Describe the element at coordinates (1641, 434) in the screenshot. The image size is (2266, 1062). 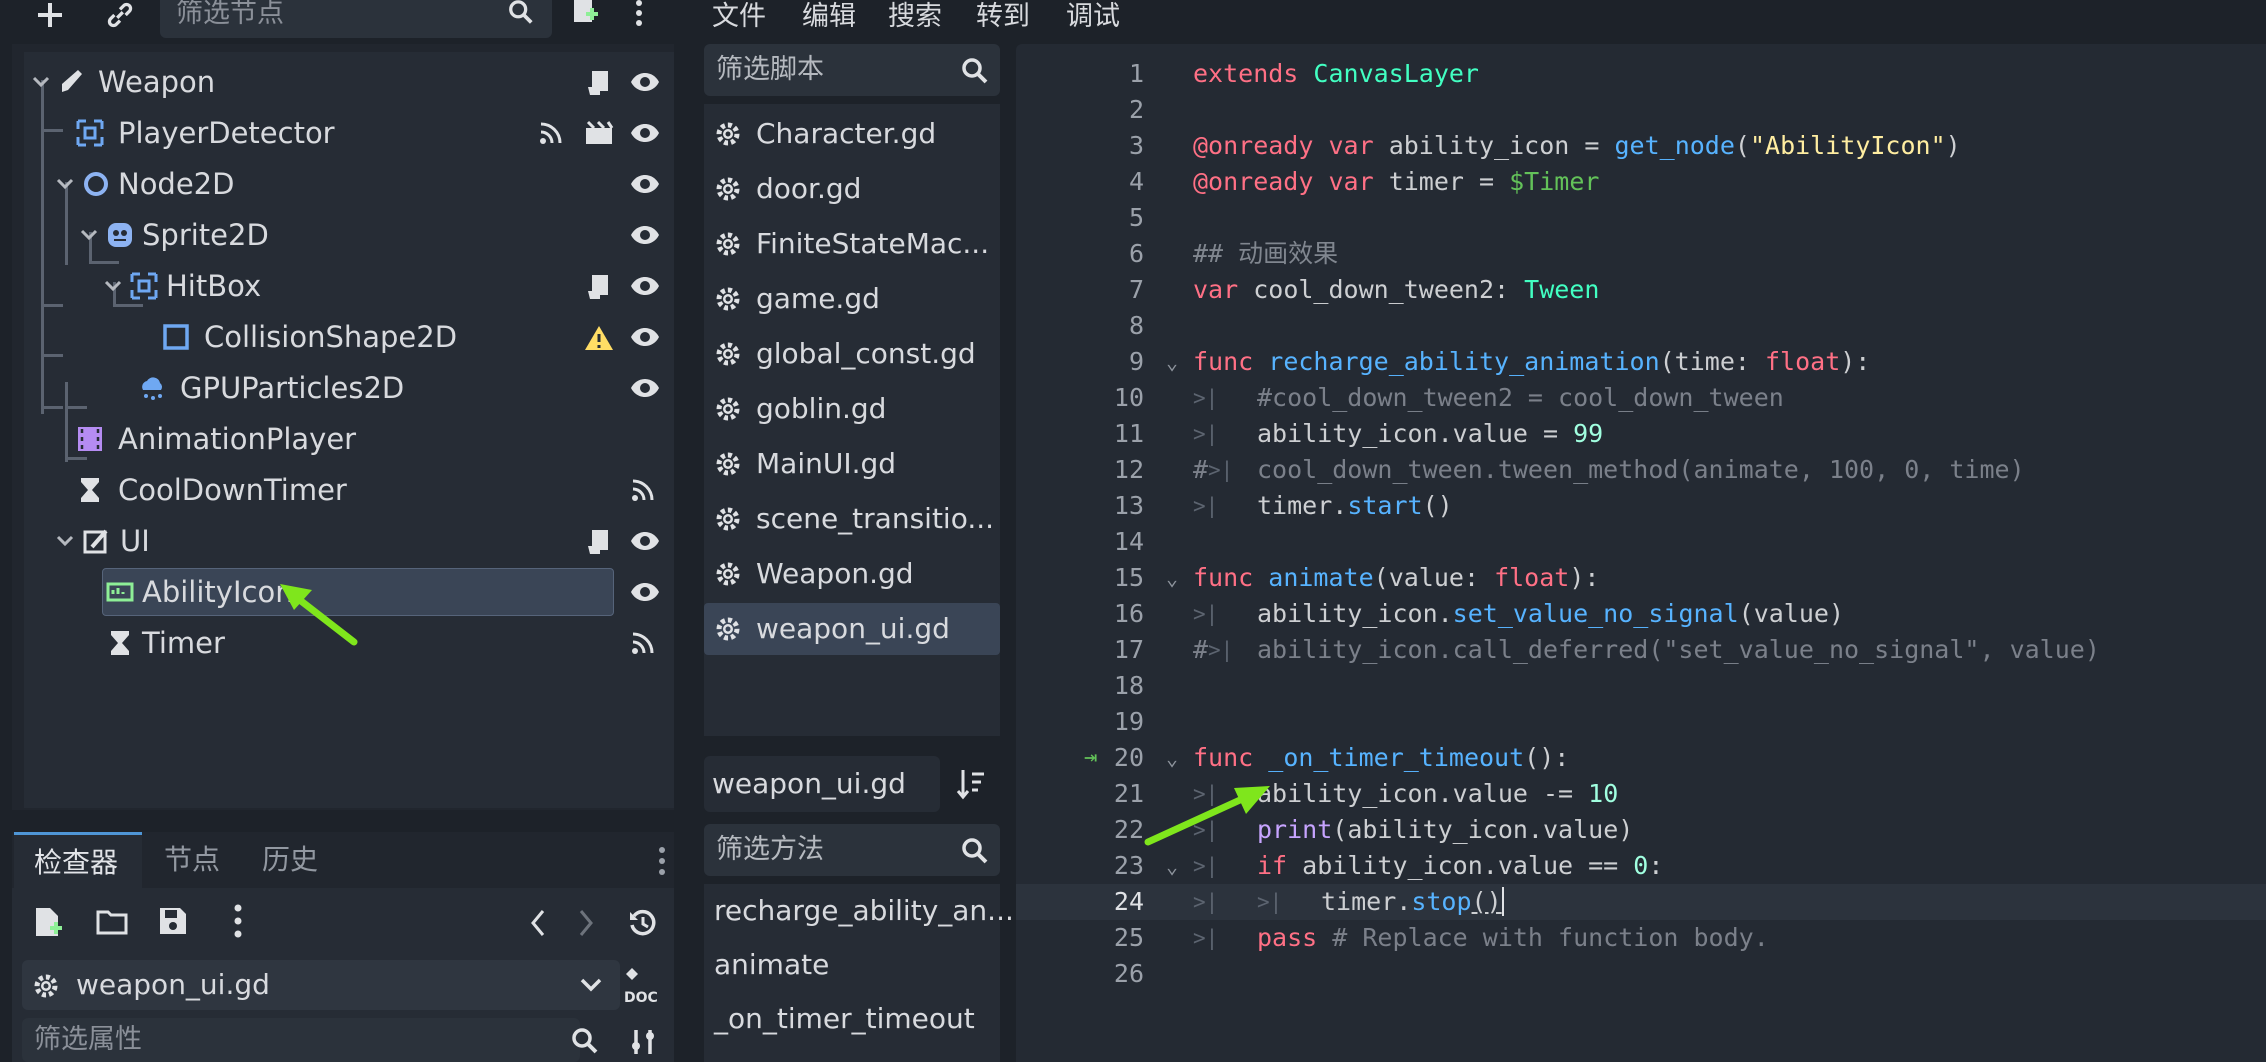
I see `code-line: 11 >| ability_icon.value = 99` at that location.